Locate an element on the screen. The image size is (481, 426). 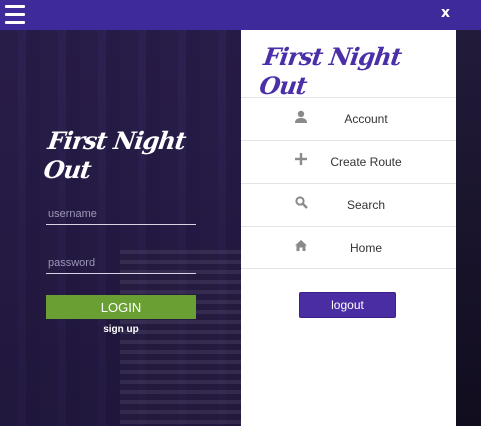
username-input is located at coordinates (121, 214).